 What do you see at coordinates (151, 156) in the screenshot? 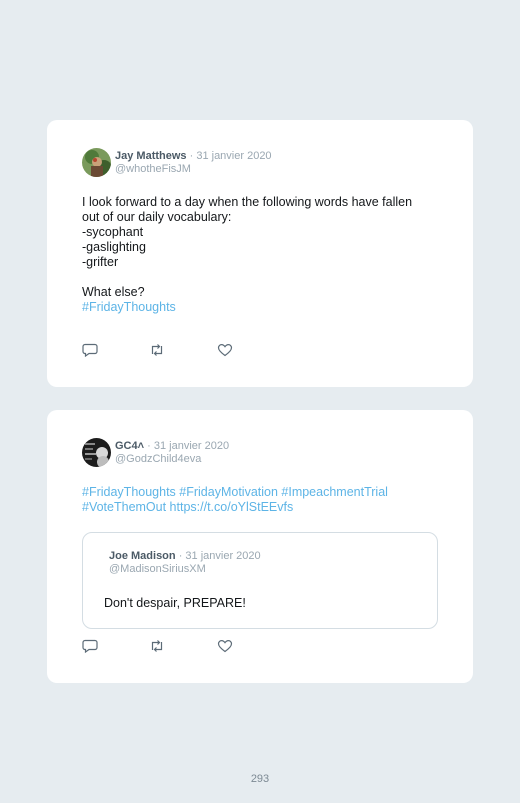
I see `author-name: Jay Matthews` at bounding box center [151, 156].